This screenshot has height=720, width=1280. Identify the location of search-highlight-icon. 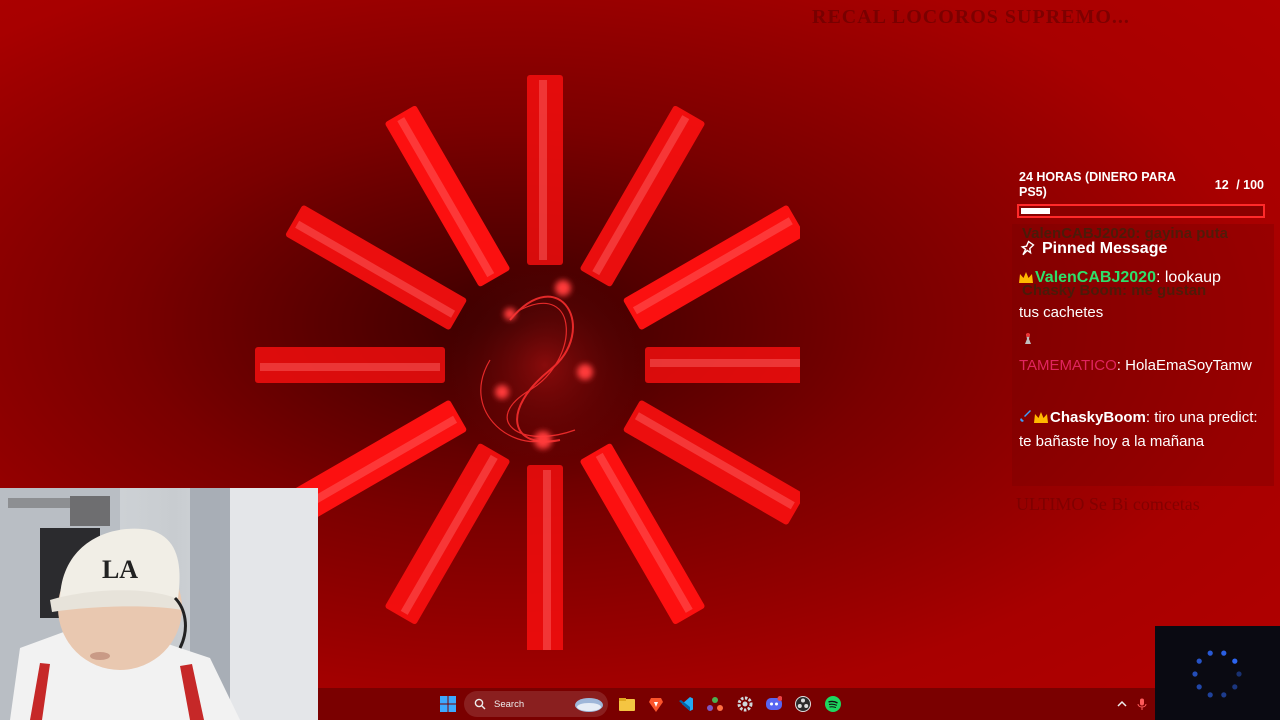
(589, 705).